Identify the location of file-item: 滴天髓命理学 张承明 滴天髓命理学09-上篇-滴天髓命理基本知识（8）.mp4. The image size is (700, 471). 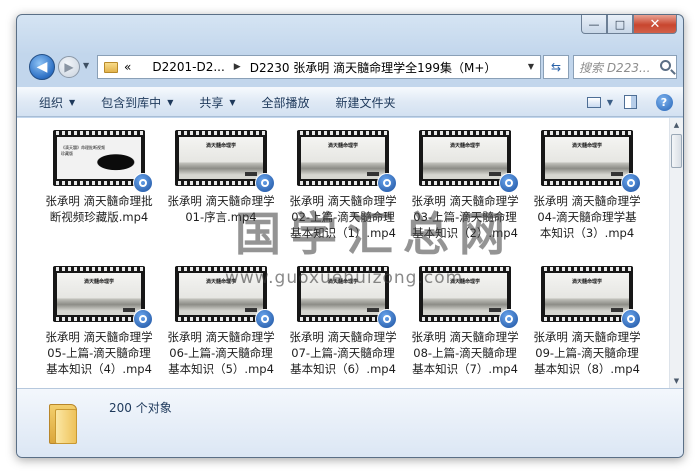
(587, 321).